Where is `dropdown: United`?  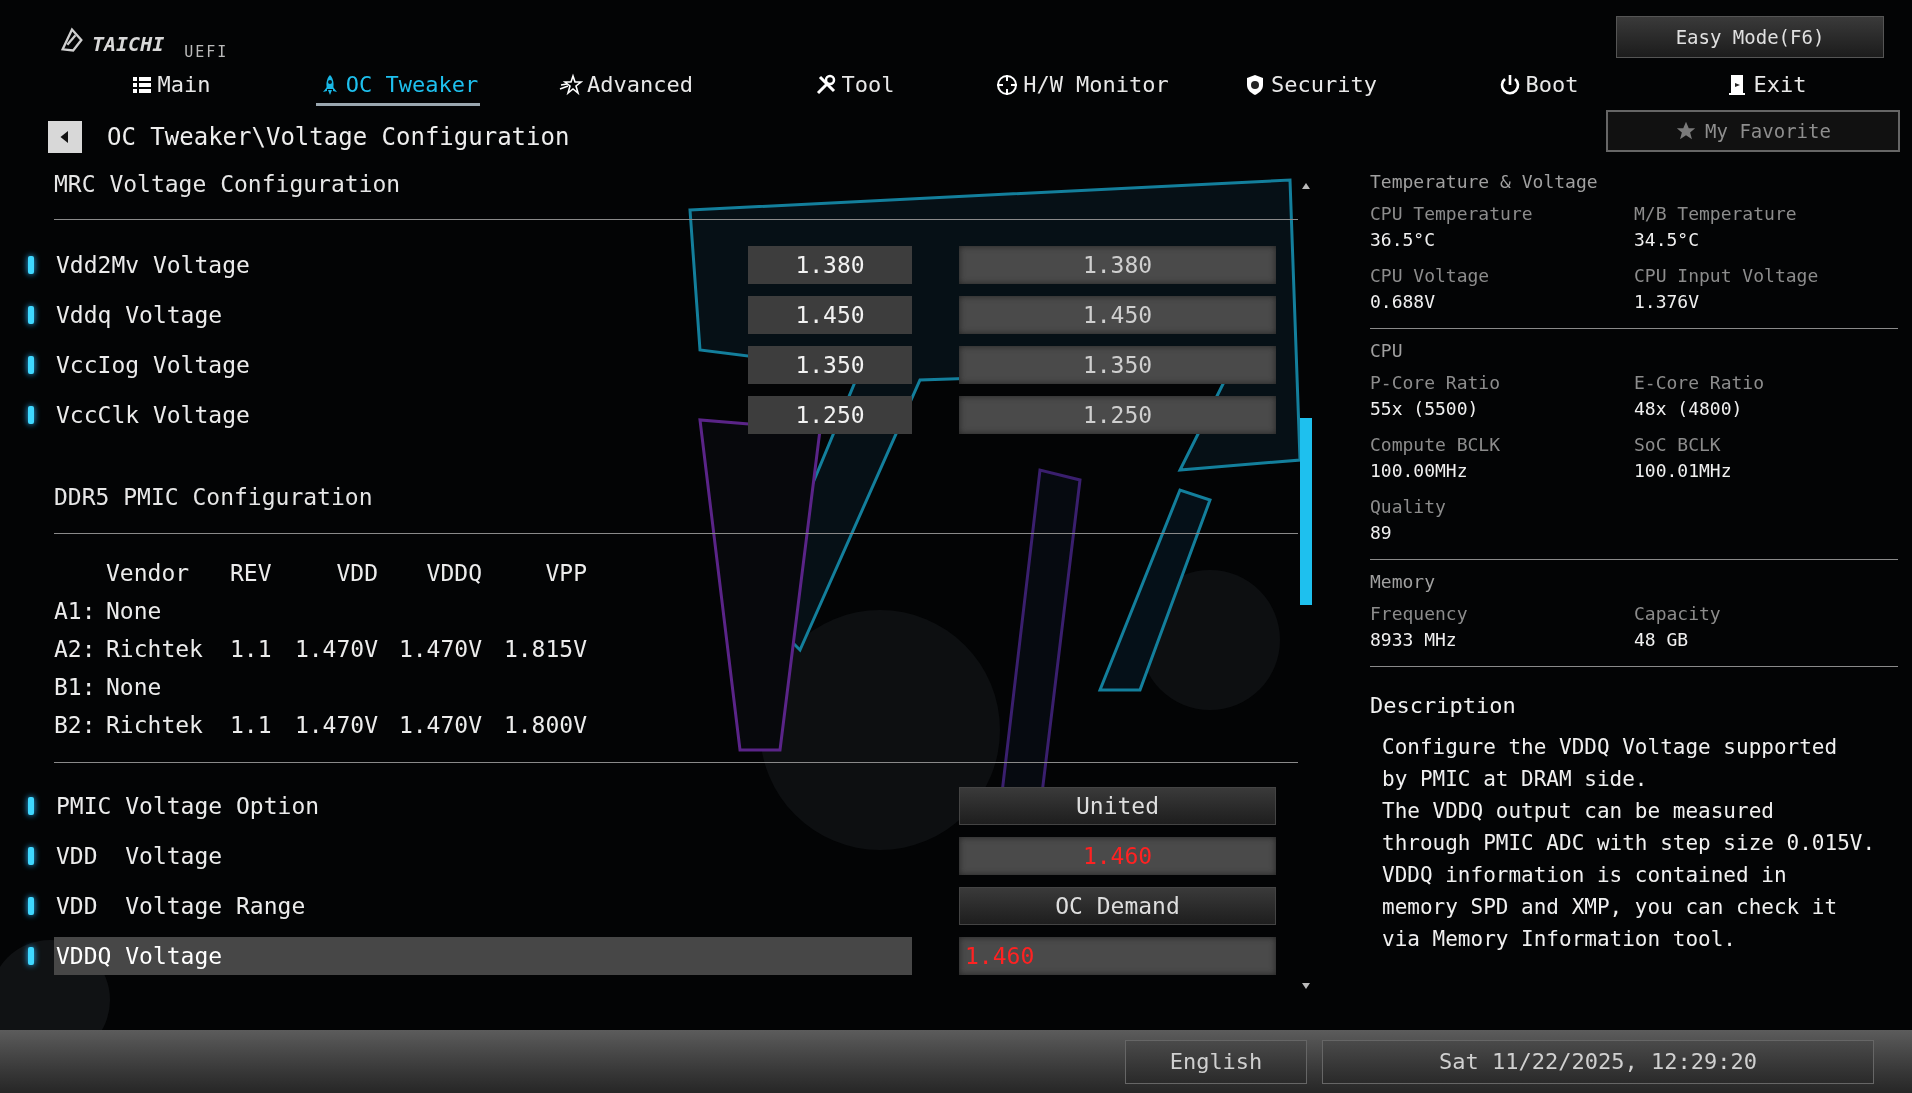
dropdown: United is located at coordinates (1117, 806).